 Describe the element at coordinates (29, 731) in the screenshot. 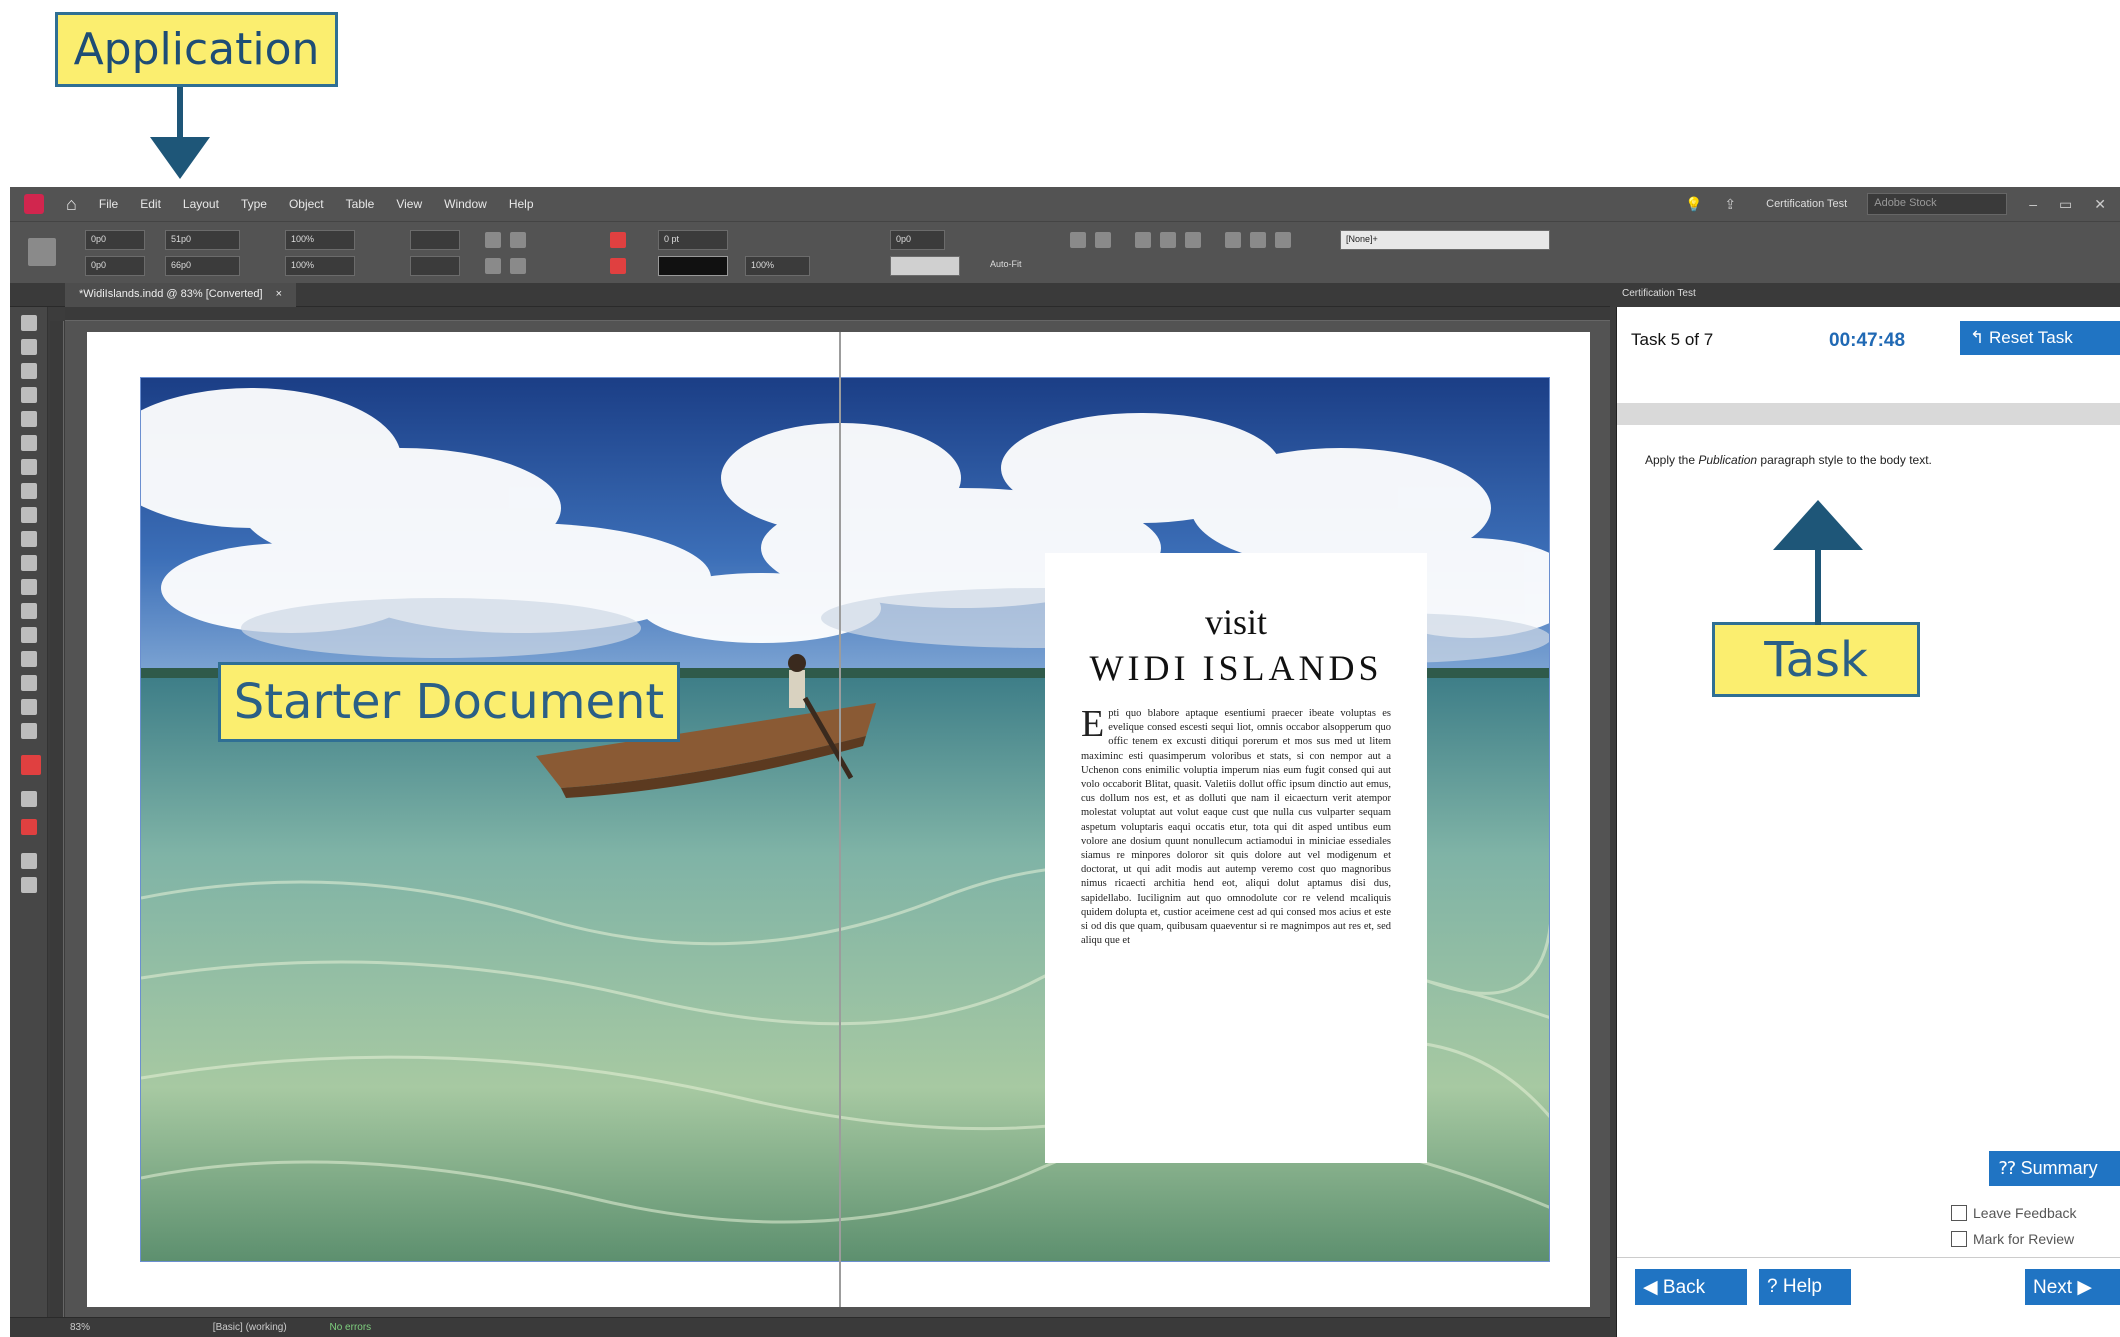

I see `zoom-tool-icon` at that location.